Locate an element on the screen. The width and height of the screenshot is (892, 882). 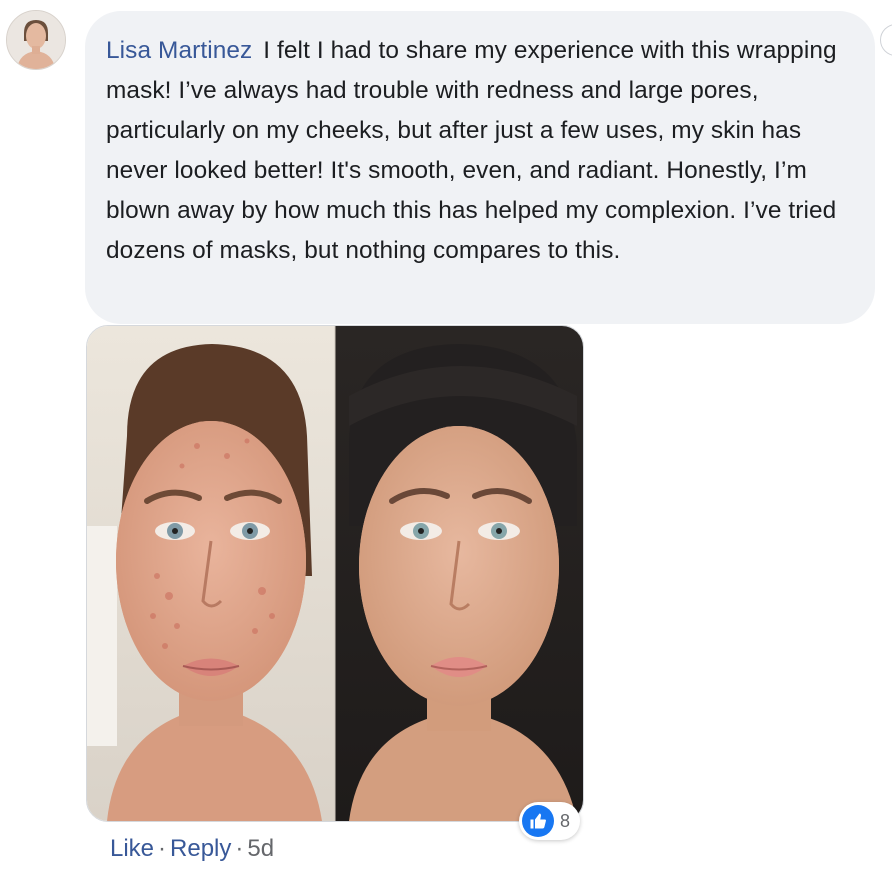
timestamp: 5d is located at coordinates (260, 849).